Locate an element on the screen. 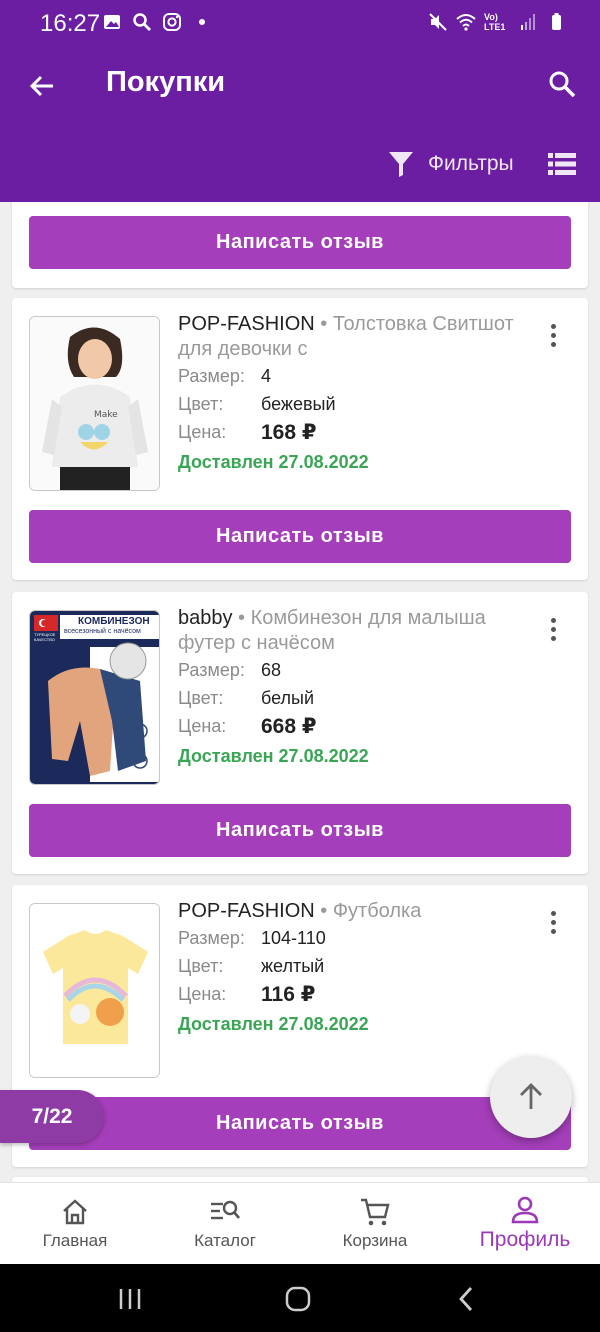  chevron-left-icon is located at coordinates (466, 1299).